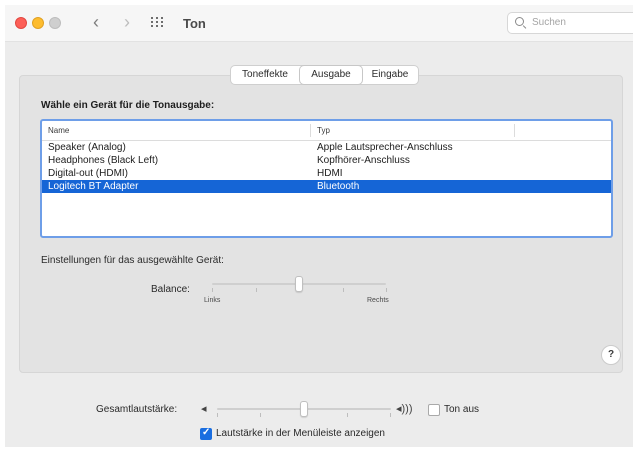  Describe the element at coordinates (434, 410) in the screenshot. I see `mute-checkbox` at that location.